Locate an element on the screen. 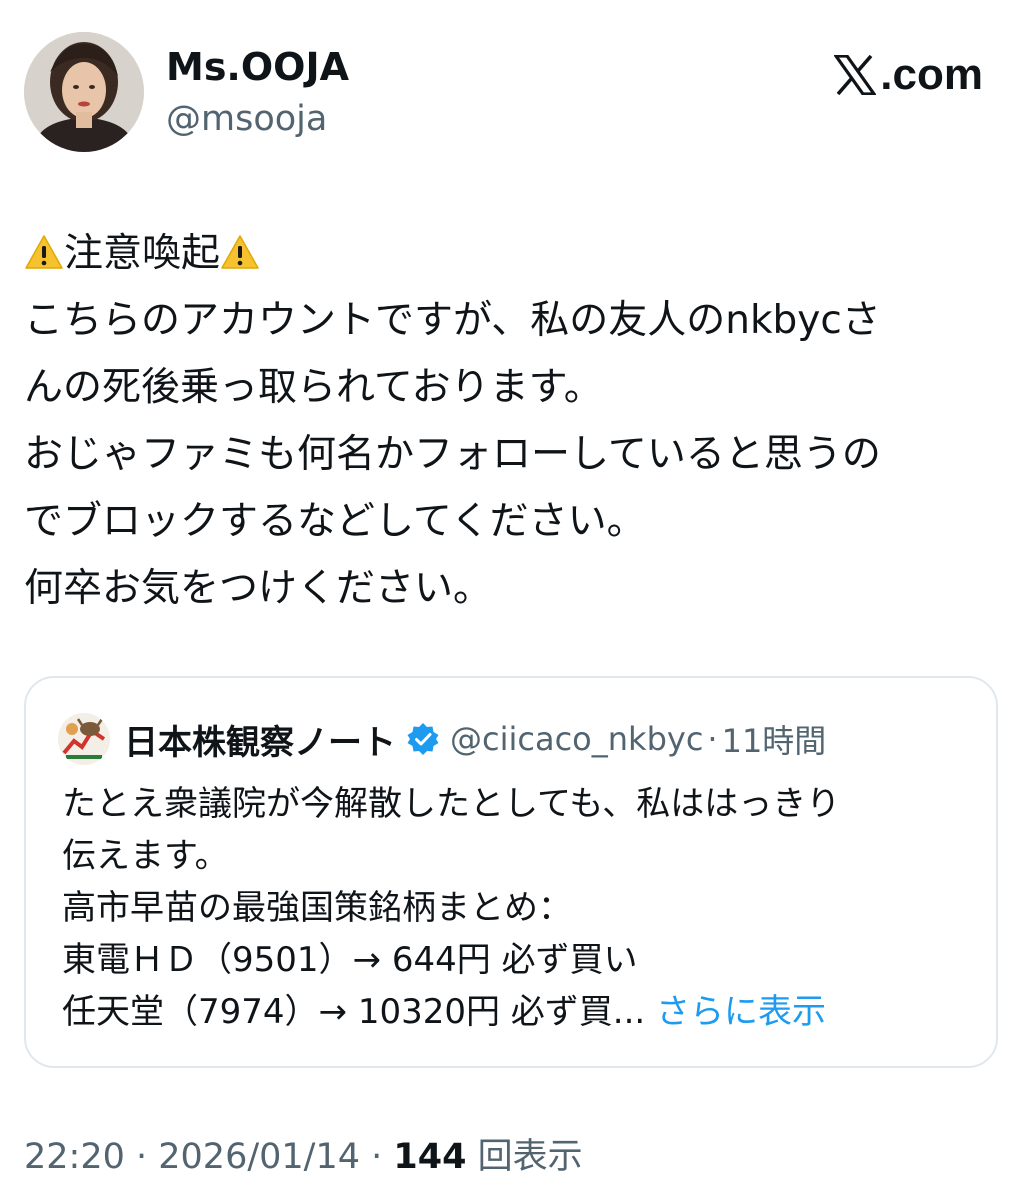  quote-header: 日本株観察ノート @ciicaco_nkbyc · 11時間 is located at coordinates (442, 739).